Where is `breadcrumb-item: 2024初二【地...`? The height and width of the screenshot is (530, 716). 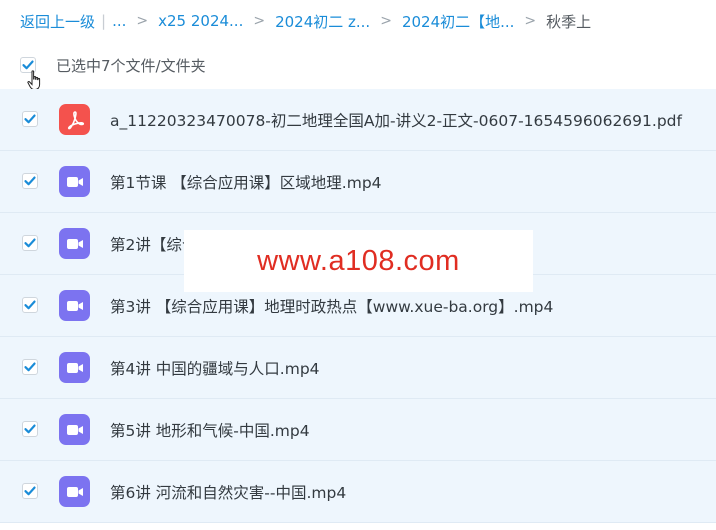
breadcrumb-item: 2024初二【地... is located at coordinates (458, 21).